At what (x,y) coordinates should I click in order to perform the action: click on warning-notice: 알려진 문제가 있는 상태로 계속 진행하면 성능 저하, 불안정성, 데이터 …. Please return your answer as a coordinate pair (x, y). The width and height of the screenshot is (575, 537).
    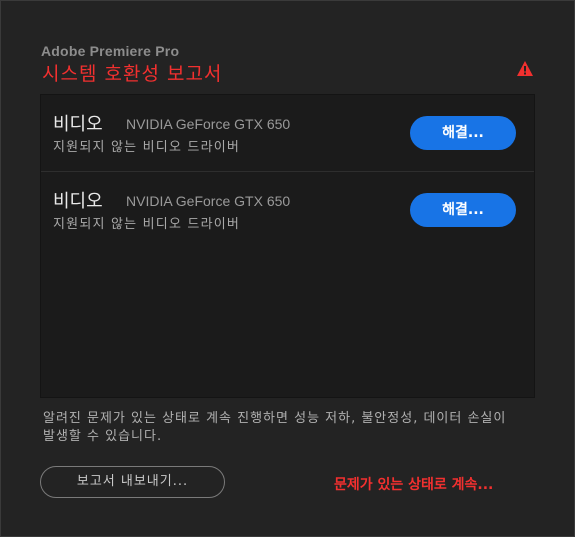
    Looking at the image, I should click on (275, 427).